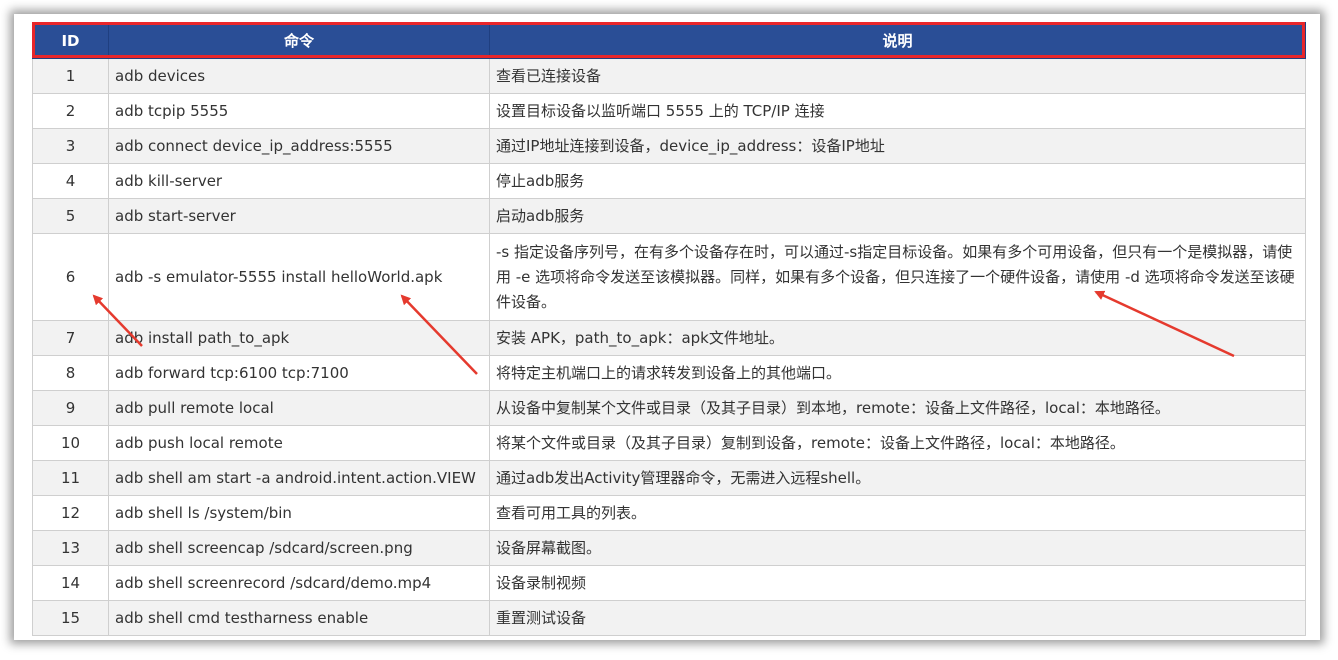 Image resolution: width=1338 pixels, height=660 pixels. Describe the element at coordinates (70, 373) in the screenshot. I see `row-id: 8` at that location.